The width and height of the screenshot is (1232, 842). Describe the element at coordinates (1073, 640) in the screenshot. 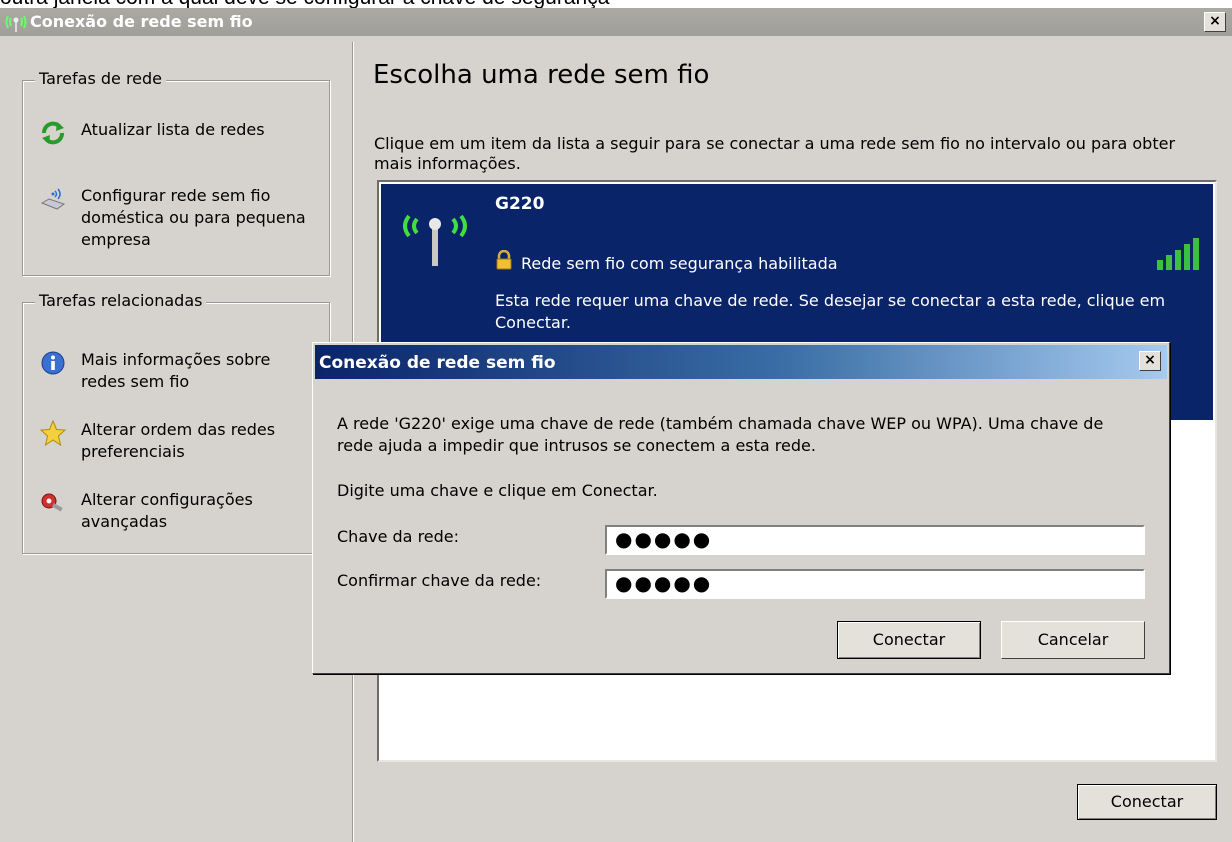

I see `dialog-cancel-button: Cancelar` at that location.